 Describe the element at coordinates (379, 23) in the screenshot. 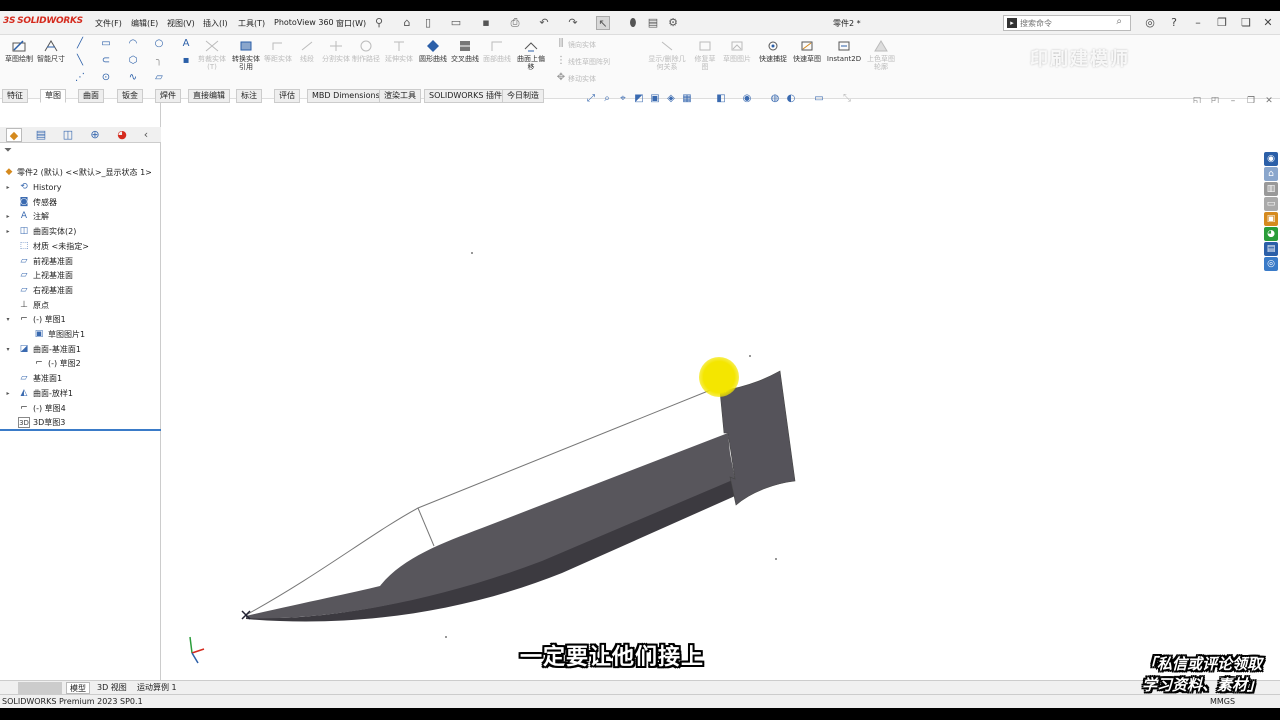

I see `pin-icon: ⚲` at that location.